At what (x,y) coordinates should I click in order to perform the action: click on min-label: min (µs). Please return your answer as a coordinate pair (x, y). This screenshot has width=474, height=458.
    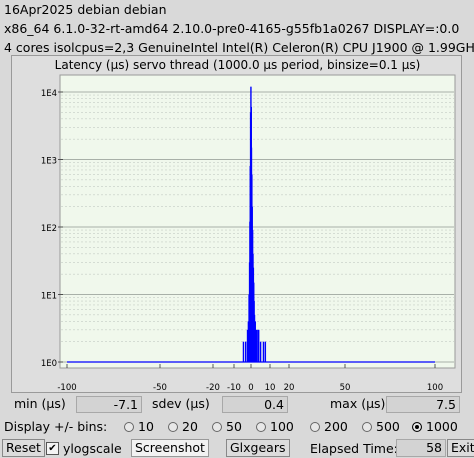
    Looking at the image, I should click on (40, 403).